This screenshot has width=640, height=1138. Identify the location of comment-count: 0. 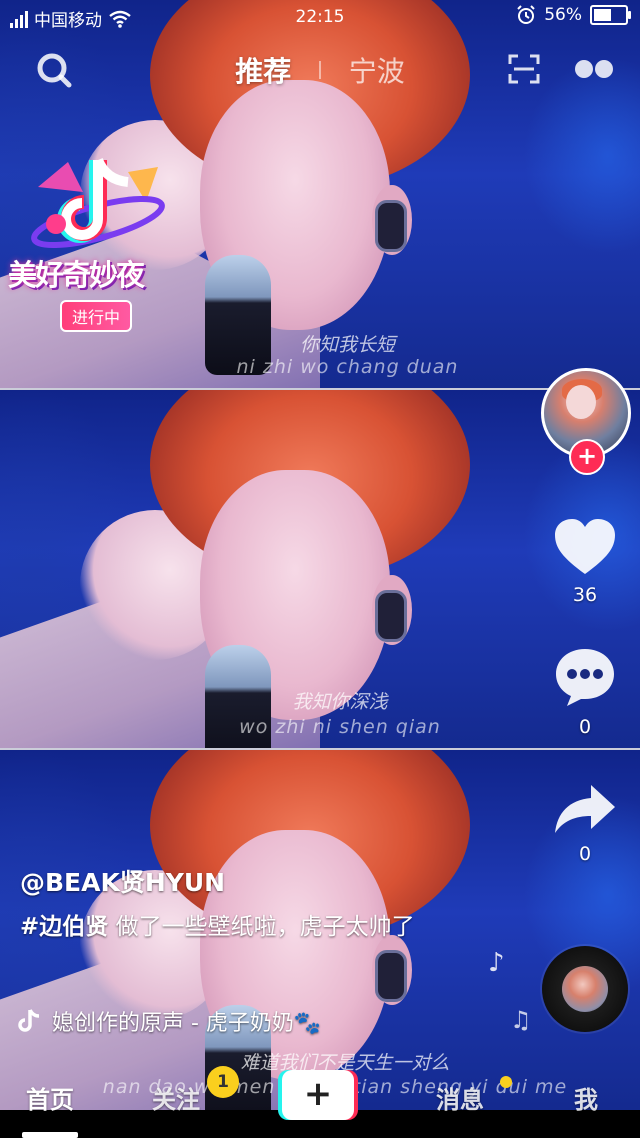
(585, 727).